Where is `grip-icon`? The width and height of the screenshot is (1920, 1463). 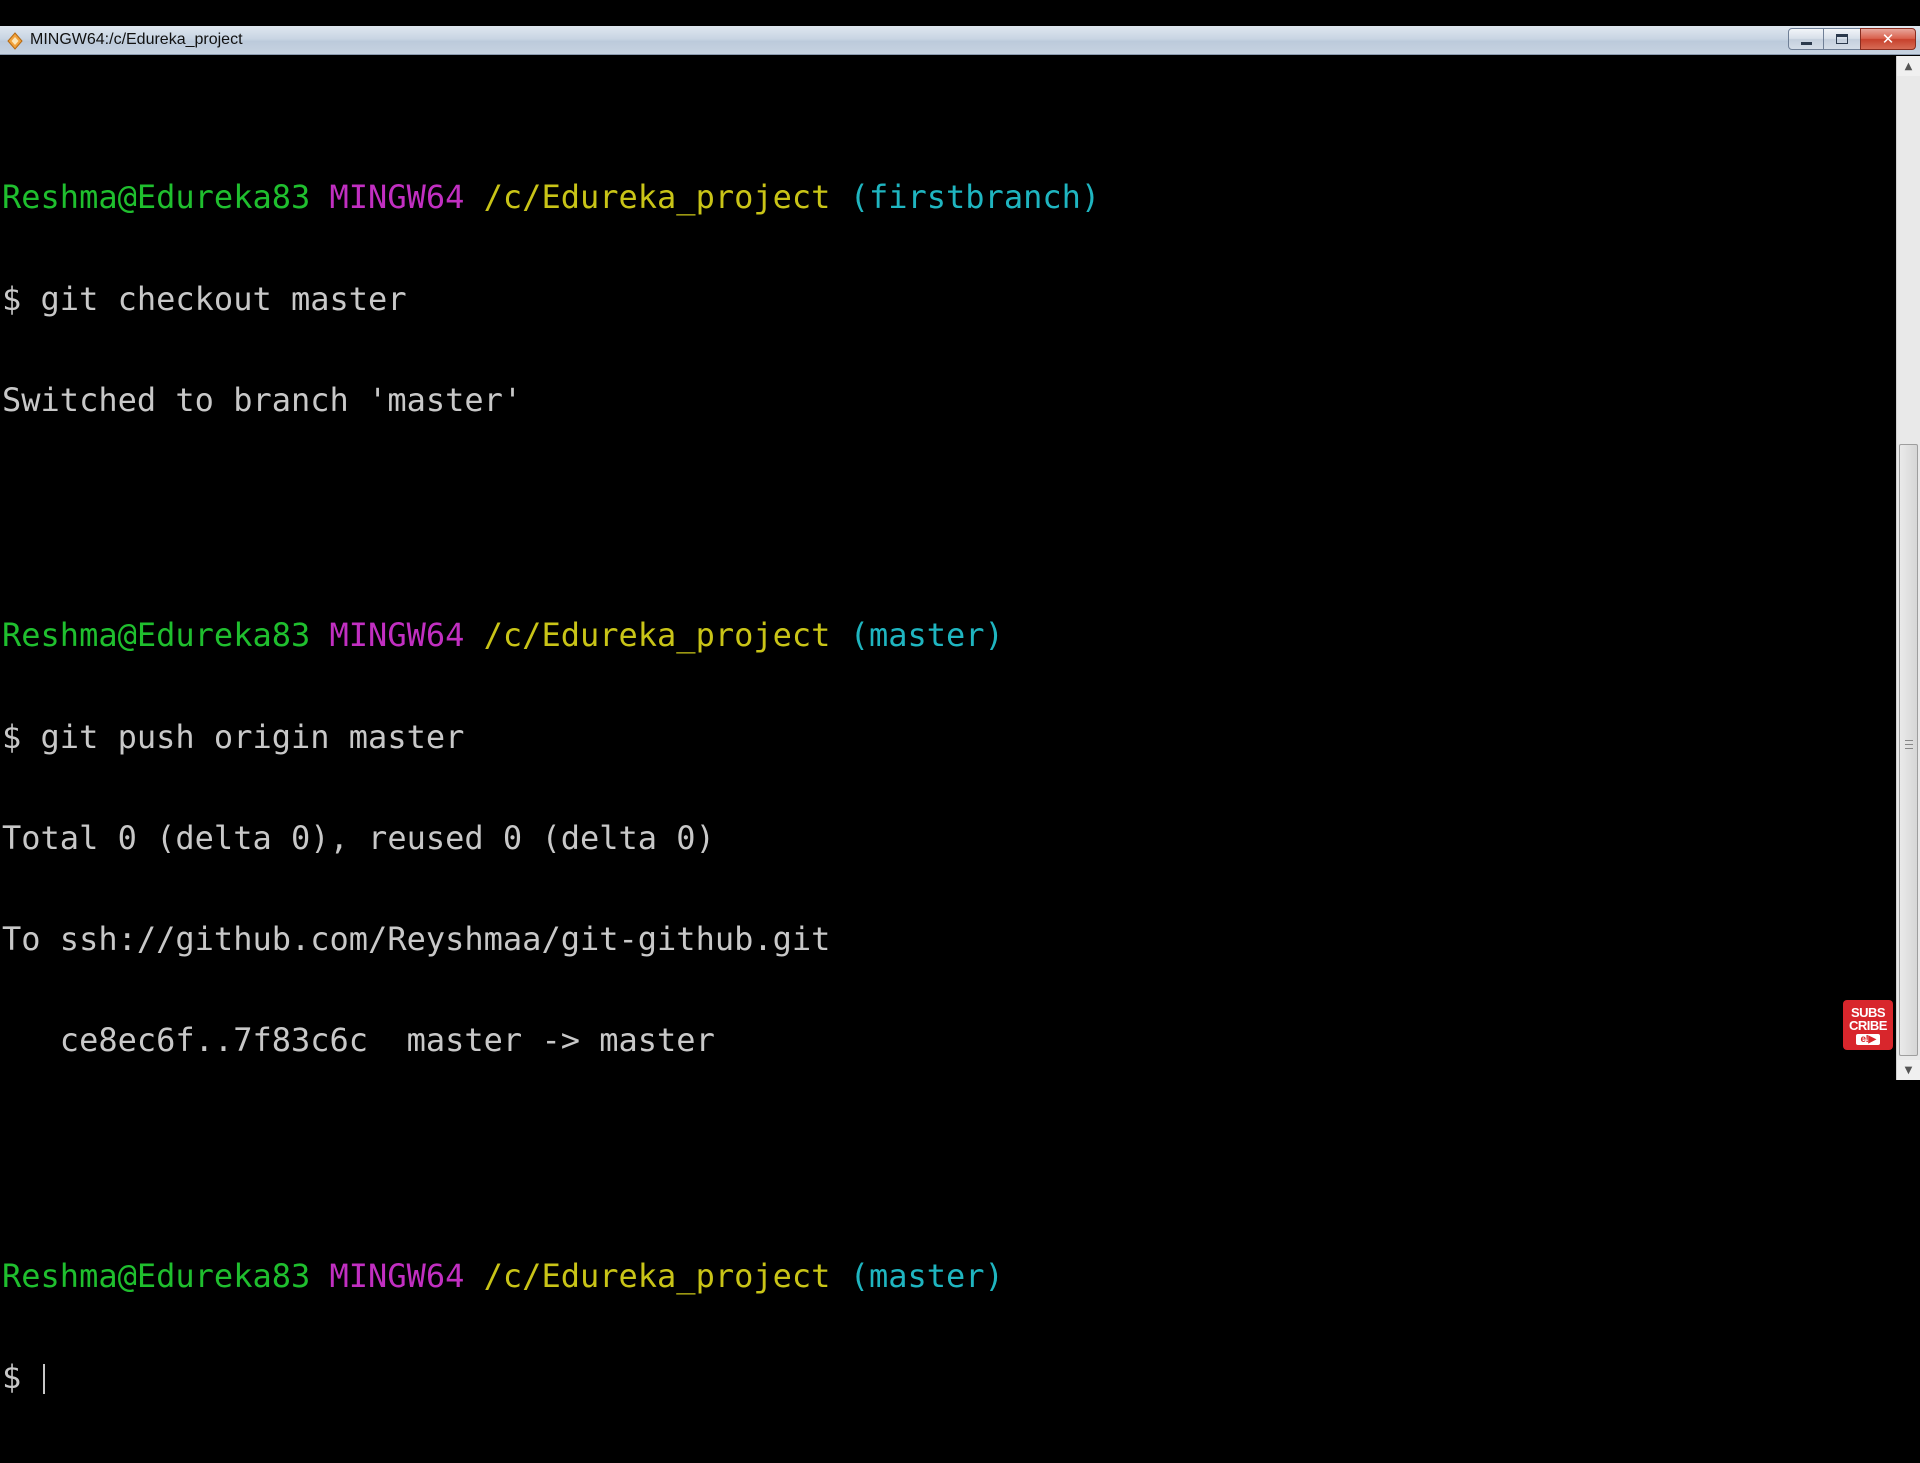 grip-icon is located at coordinates (1909, 744).